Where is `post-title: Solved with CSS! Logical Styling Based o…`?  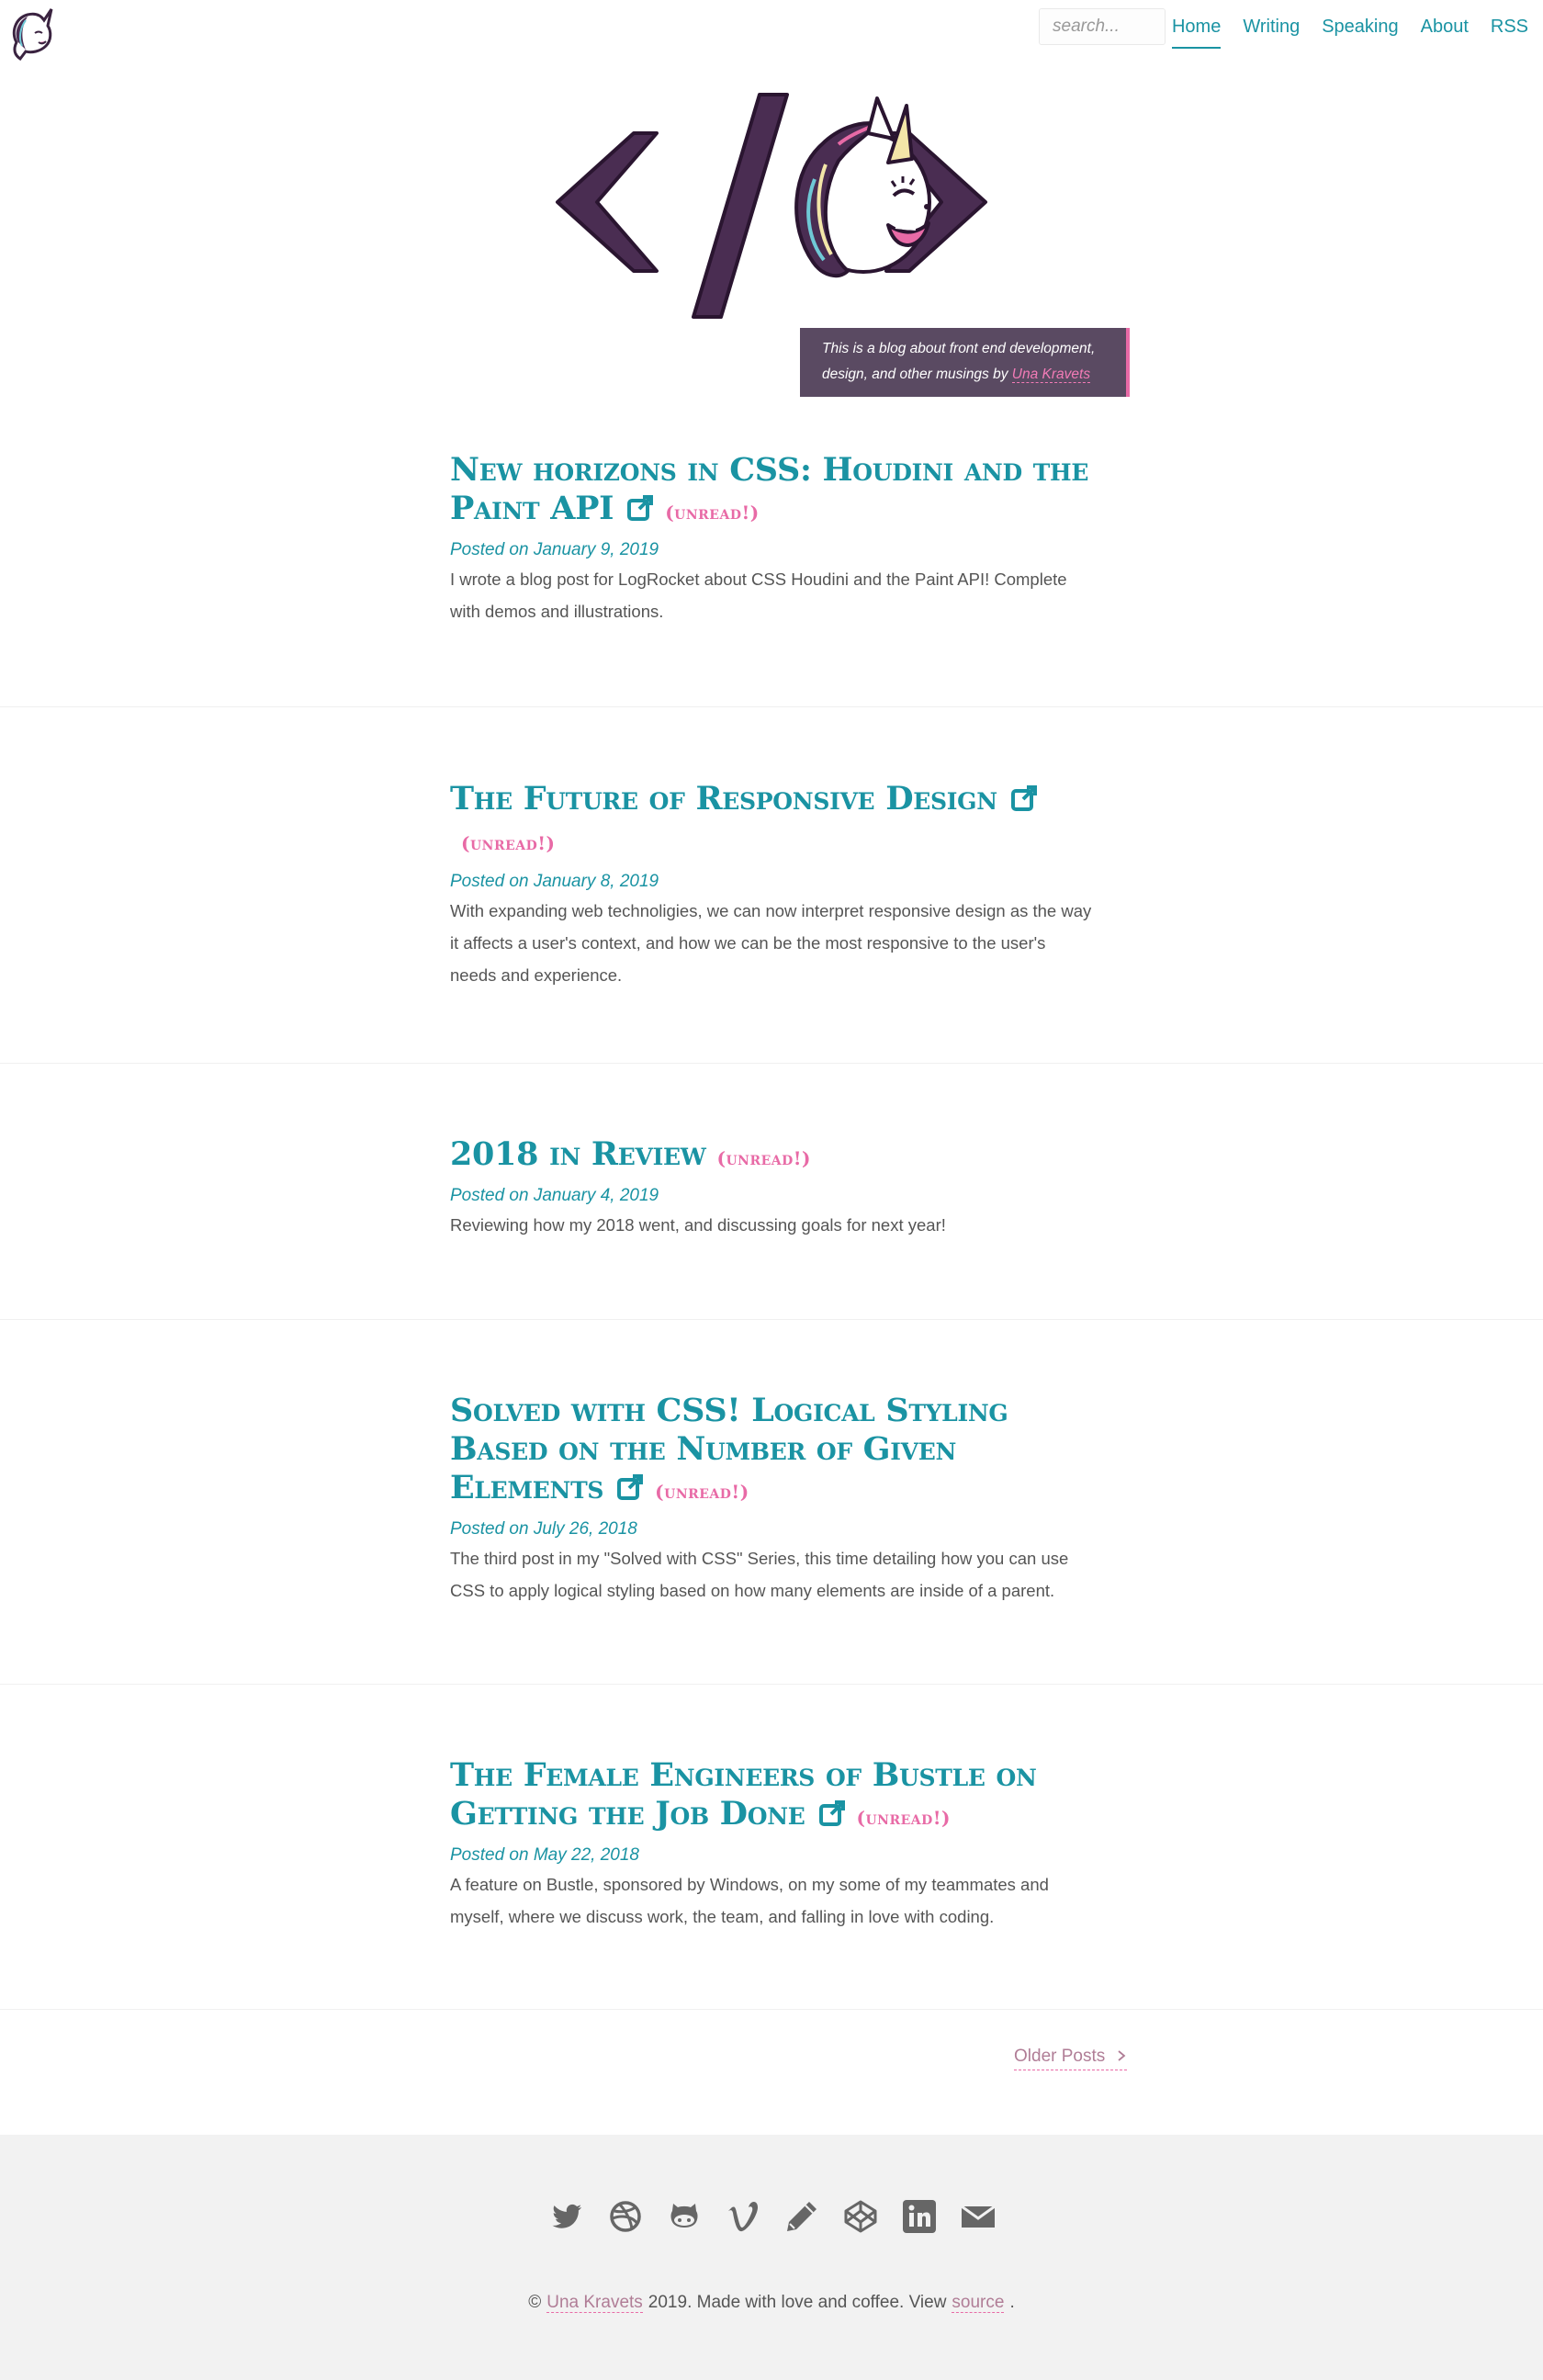
post-title: Solved with CSS! Logical Styling Based o… is located at coordinates (771, 1451).